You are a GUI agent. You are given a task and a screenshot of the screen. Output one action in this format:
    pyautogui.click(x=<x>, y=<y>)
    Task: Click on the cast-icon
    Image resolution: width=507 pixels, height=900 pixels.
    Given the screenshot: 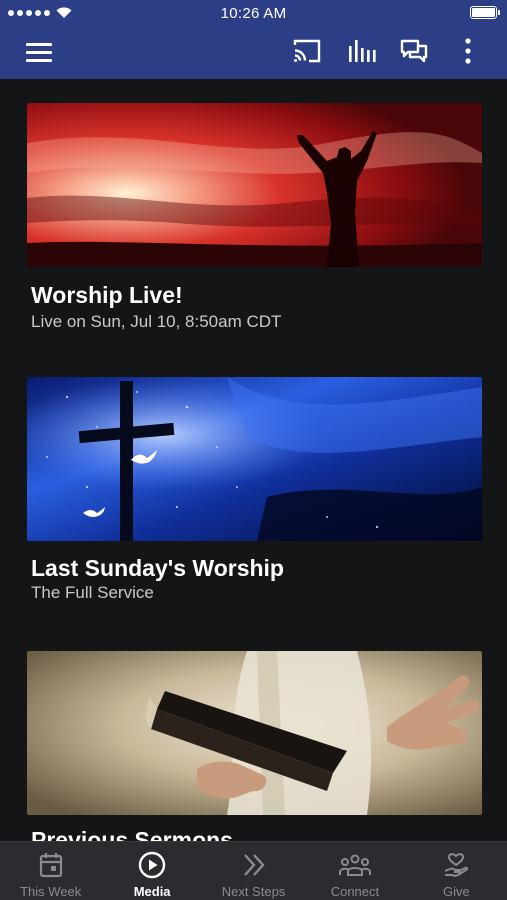 What is the action you would take?
    pyautogui.click(x=307, y=53)
    